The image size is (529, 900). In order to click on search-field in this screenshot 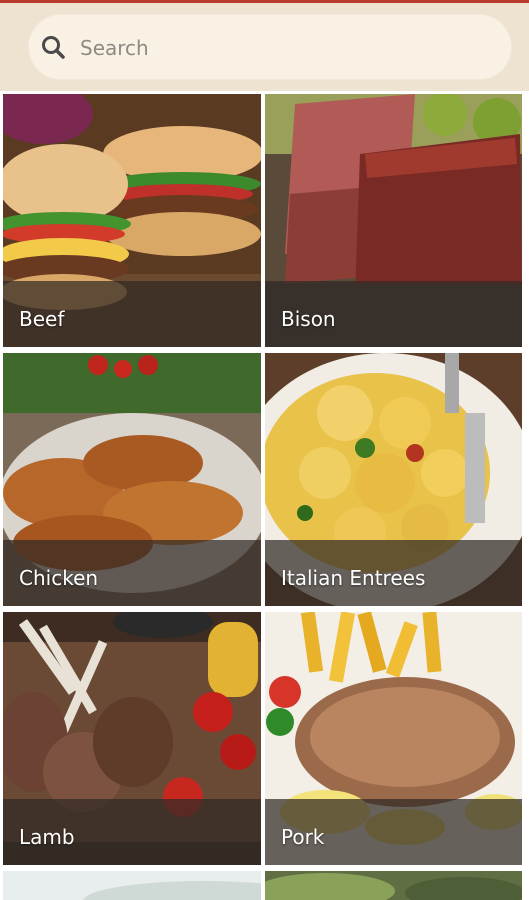, I will do `click(270, 48)`.